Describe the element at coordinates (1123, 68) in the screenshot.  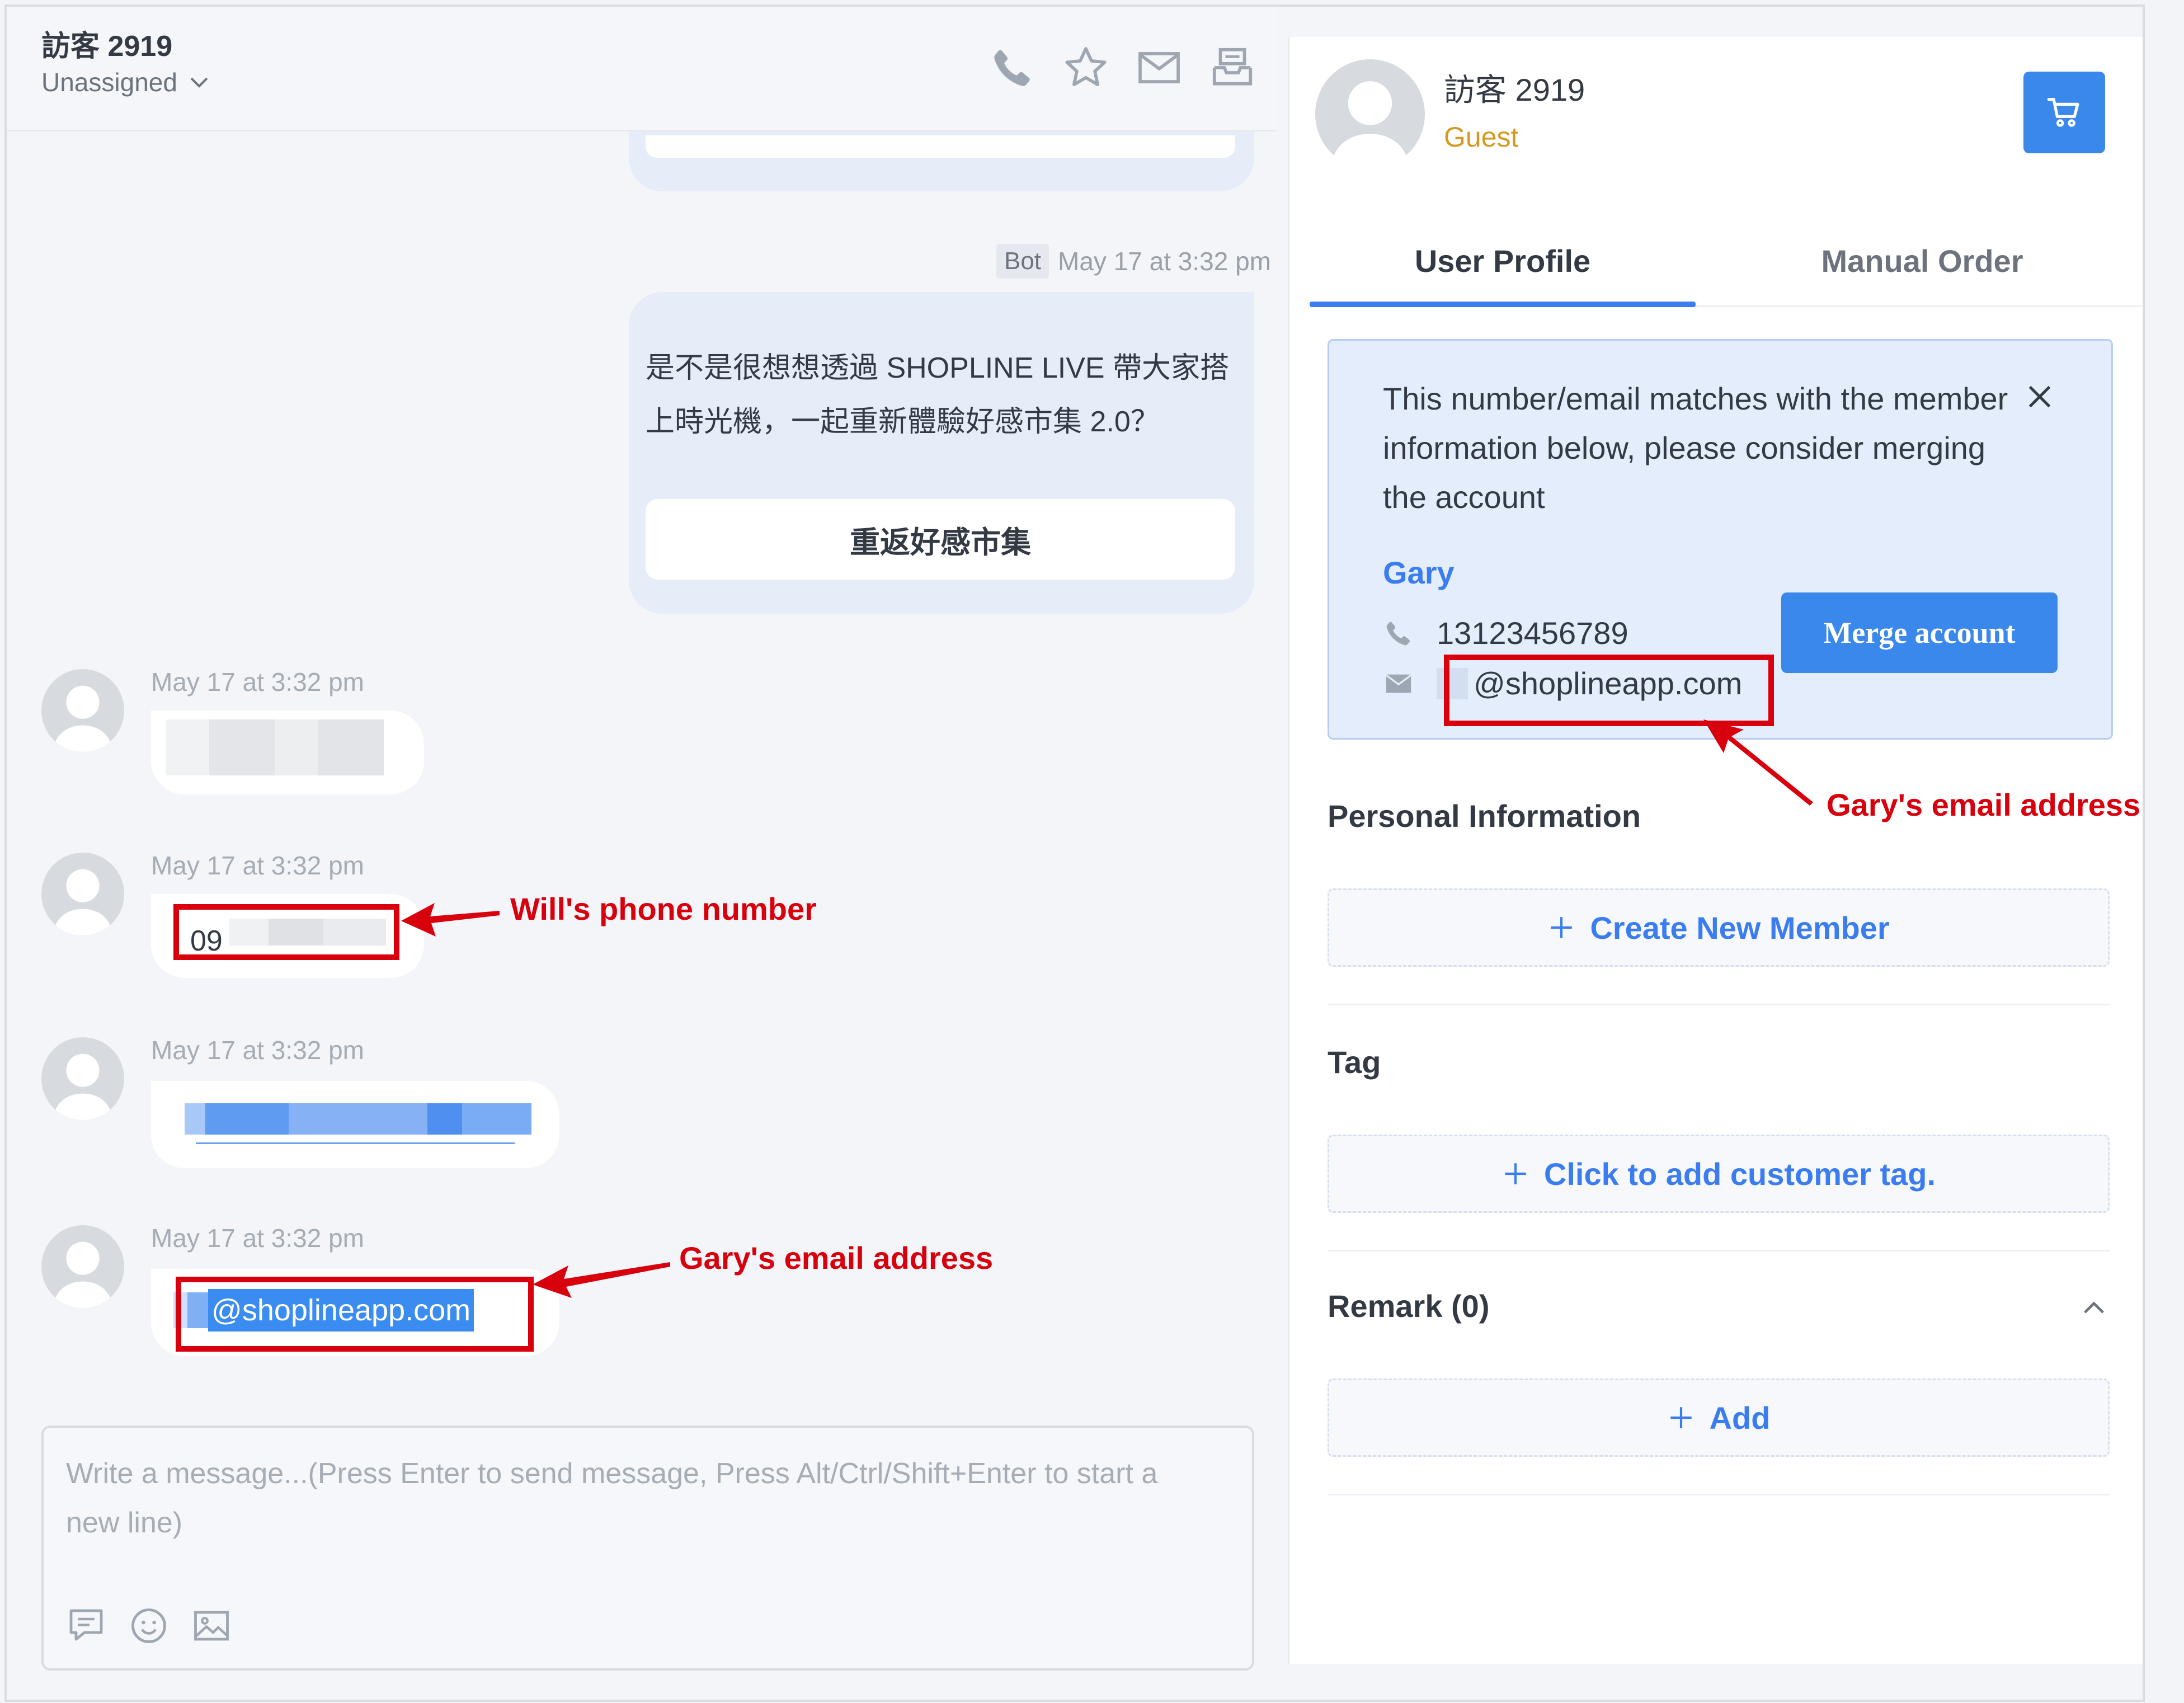
I see `header-actions` at that location.